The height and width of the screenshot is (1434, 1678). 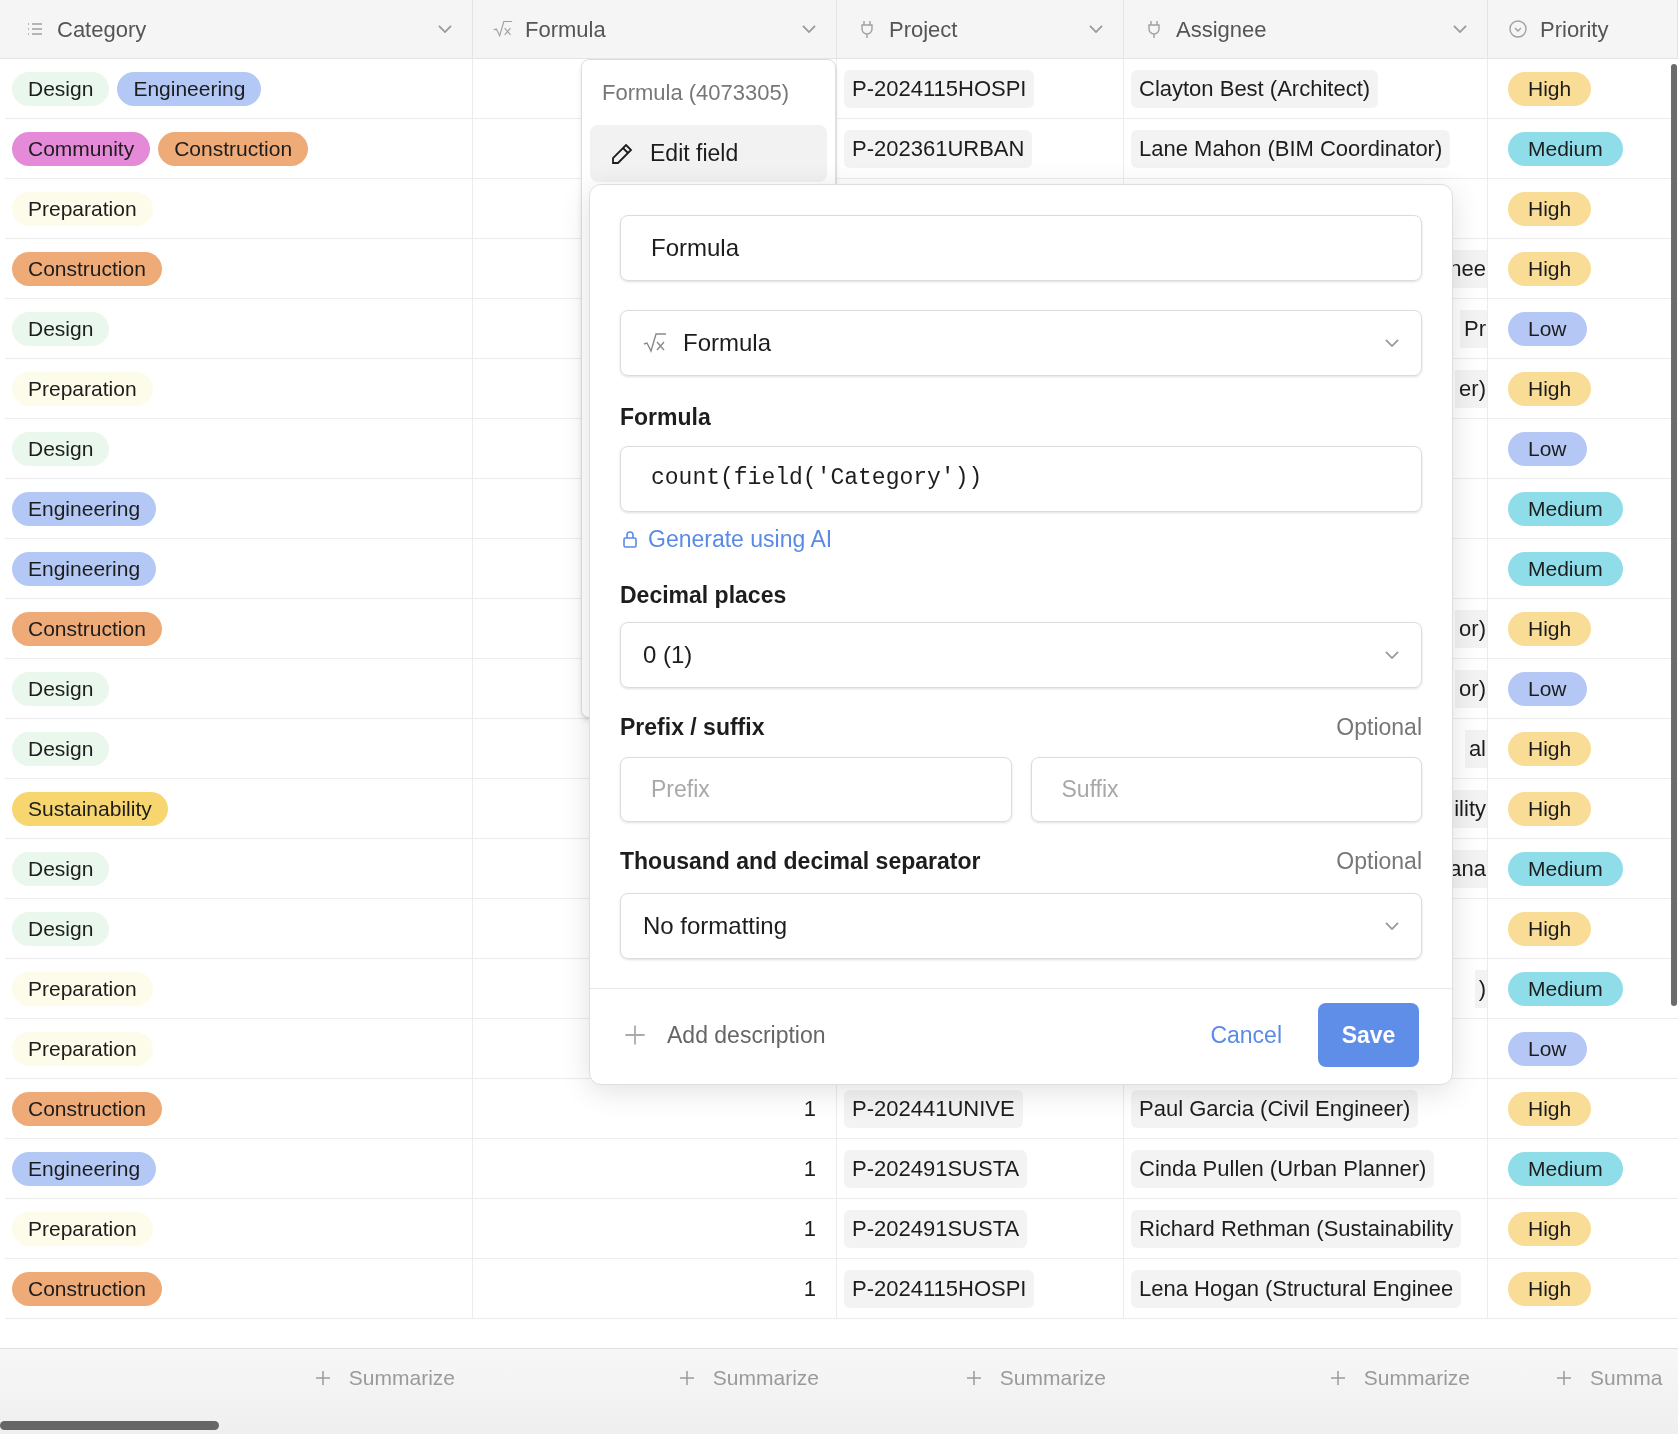 What do you see at coordinates (1583, 29) in the screenshot?
I see `column-header: Priority` at bounding box center [1583, 29].